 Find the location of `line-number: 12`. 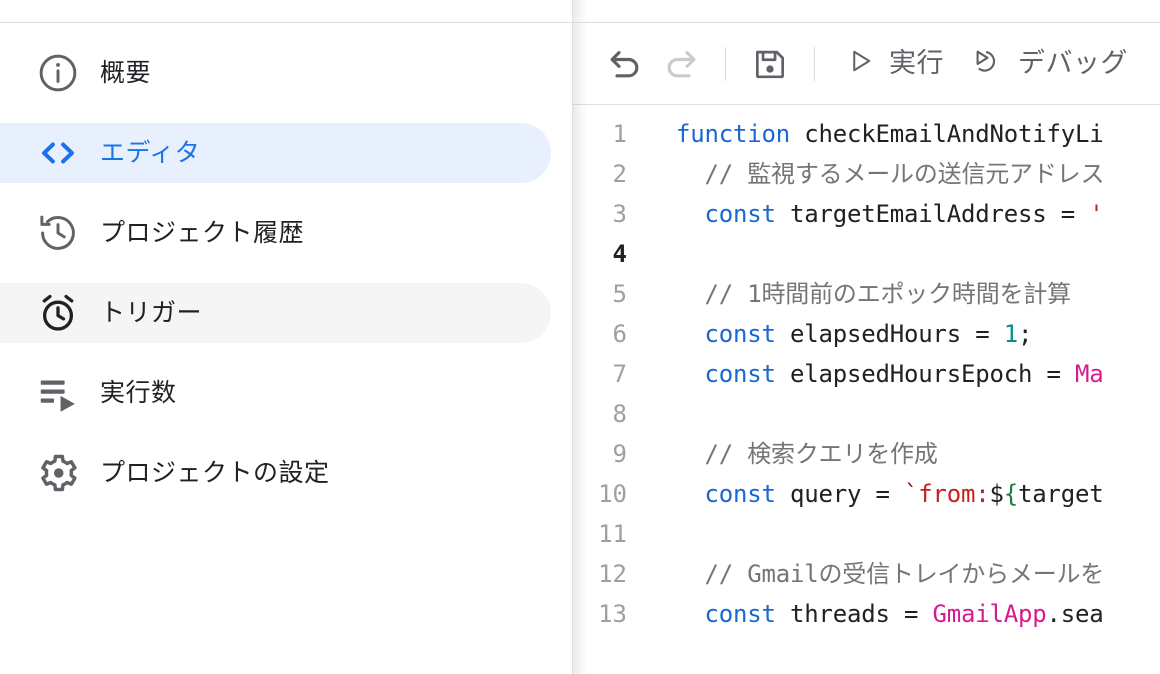

line-number: 12 is located at coordinates (612, 574).